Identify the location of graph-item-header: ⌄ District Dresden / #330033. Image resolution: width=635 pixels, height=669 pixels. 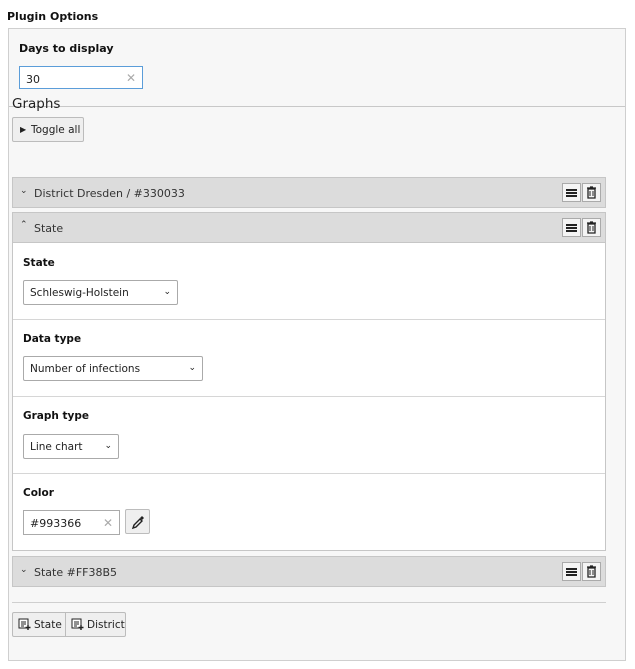
(309, 192).